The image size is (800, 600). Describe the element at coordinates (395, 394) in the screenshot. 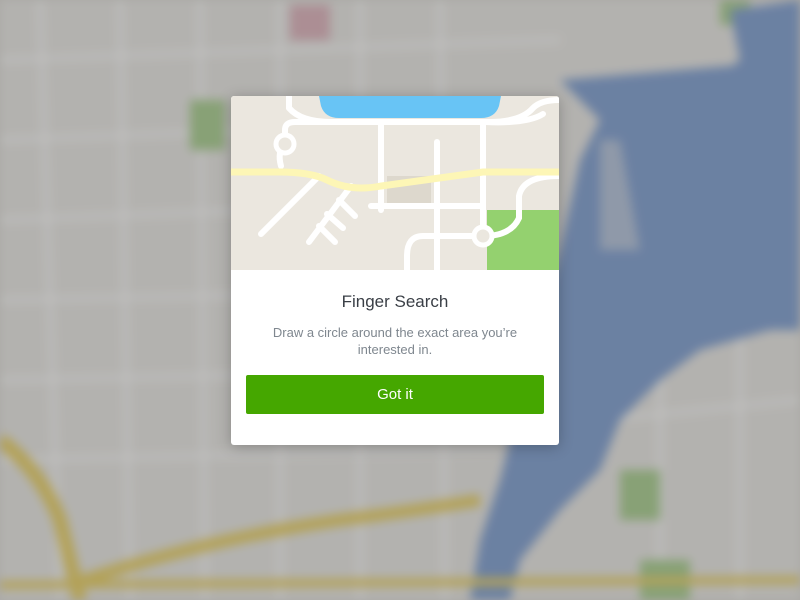

I see `got-it-button: Got it` at that location.